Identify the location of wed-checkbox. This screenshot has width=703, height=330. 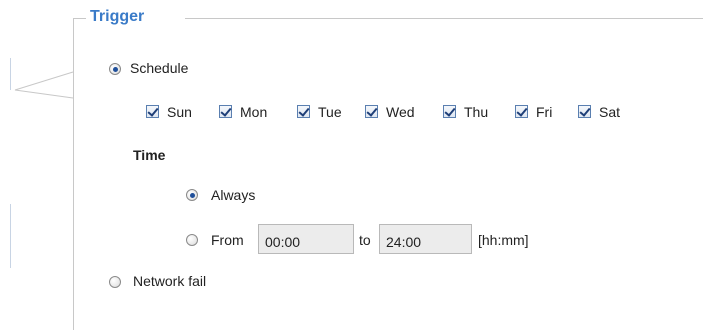
(371, 111).